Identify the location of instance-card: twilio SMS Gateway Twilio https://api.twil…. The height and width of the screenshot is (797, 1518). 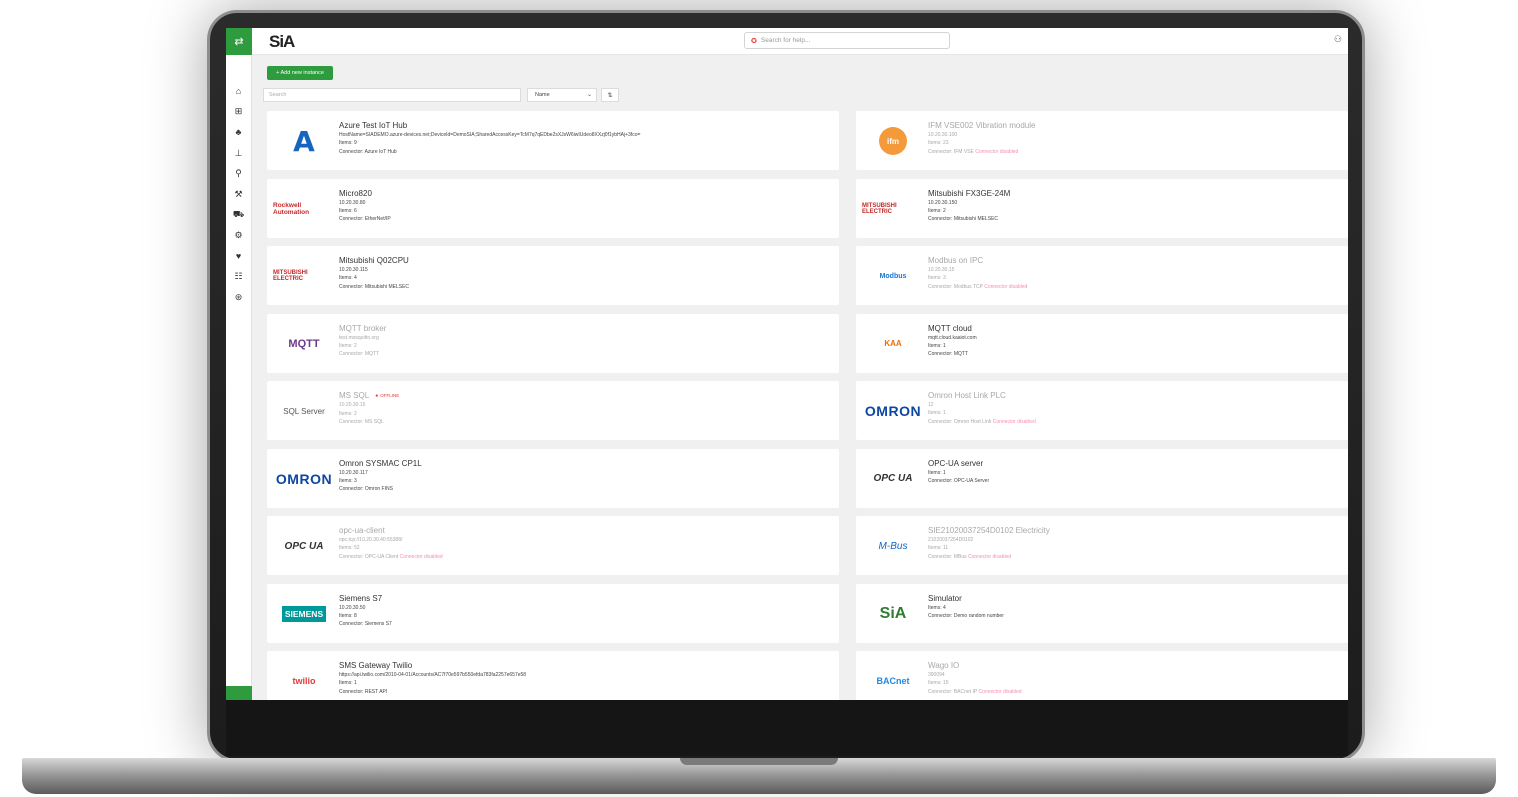
(553, 675).